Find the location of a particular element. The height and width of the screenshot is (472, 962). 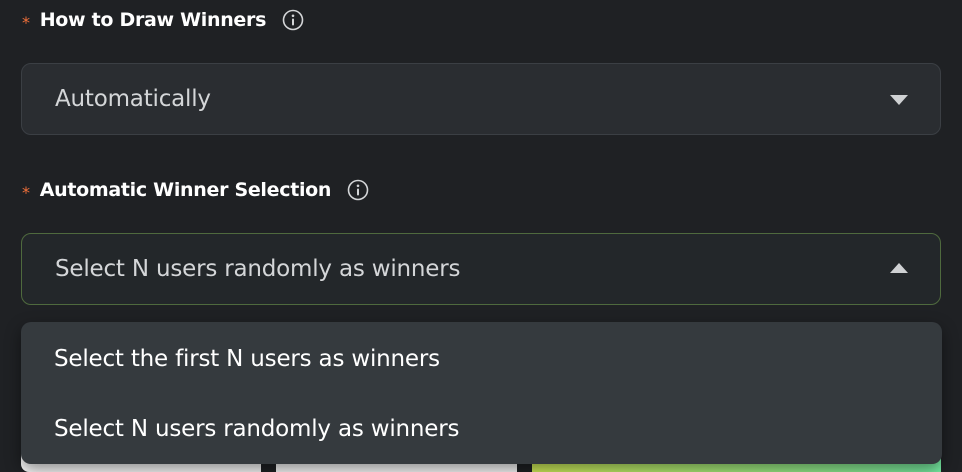

draw-method-label-row: * How to Draw Winners is located at coordinates (163, 20).